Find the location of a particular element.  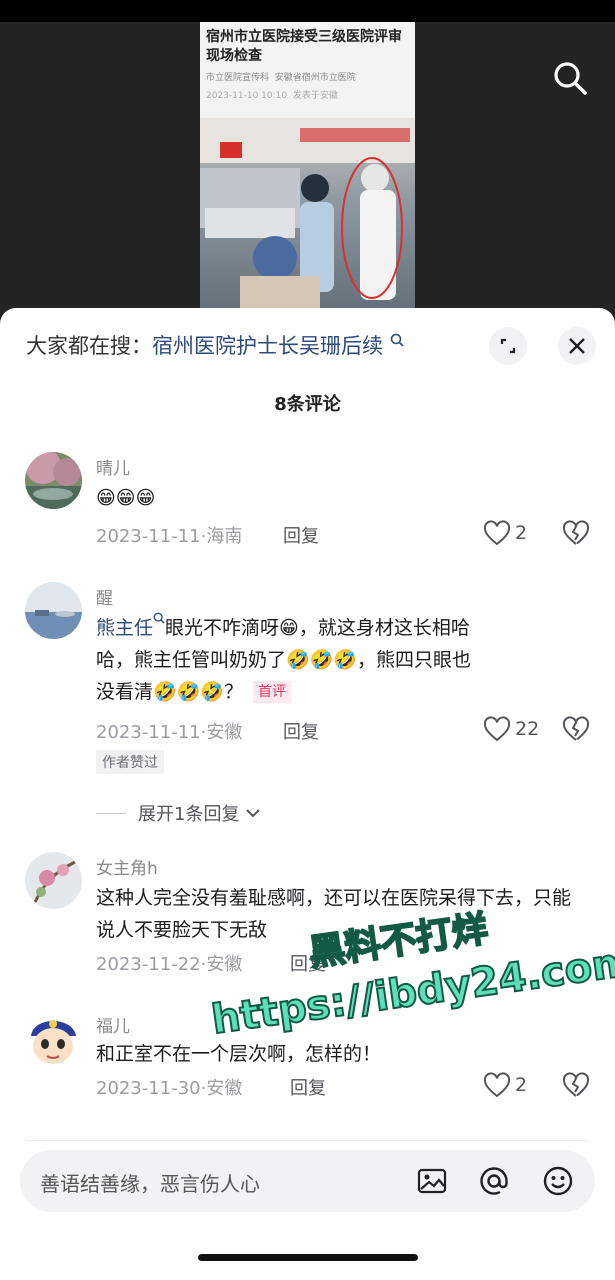

comment-meta: 2023-11-22·安徽 is located at coordinates (169, 964).